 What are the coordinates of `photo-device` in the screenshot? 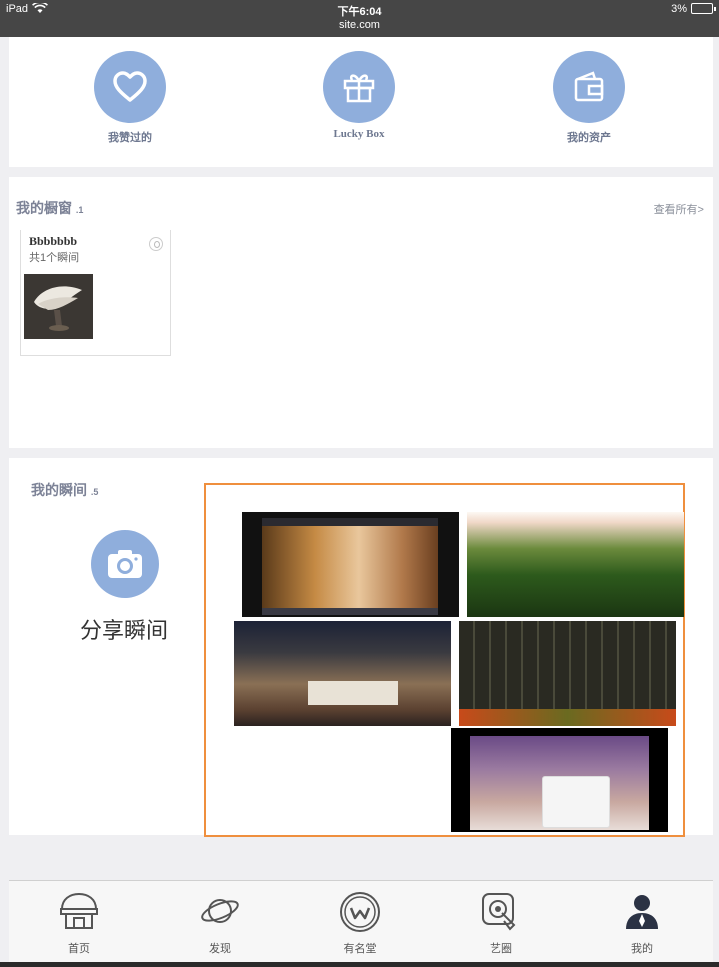 It's located at (576, 802).